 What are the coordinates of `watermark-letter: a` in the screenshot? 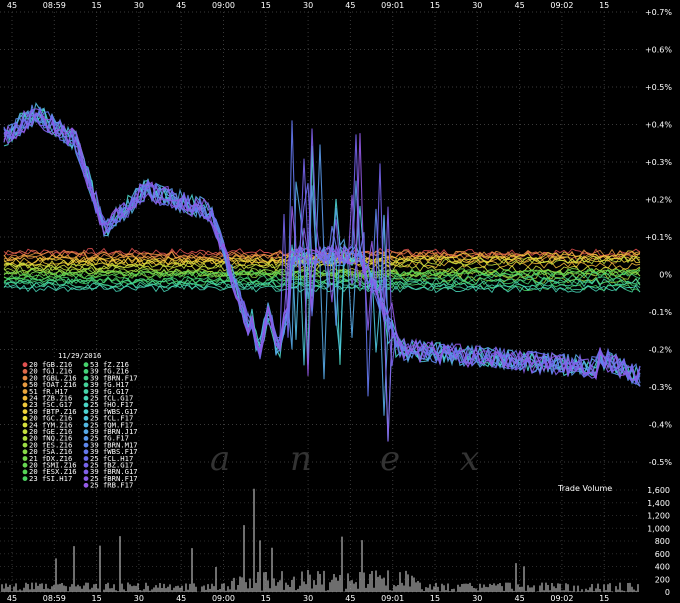 It's located at (220, 459).